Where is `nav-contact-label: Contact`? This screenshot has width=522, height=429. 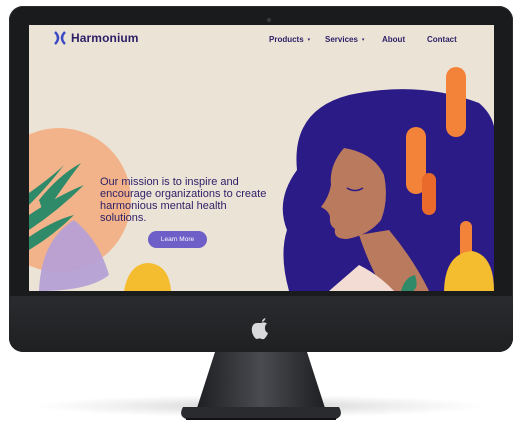 nav-contact-label: Contact is located at coordinates (442, 39).